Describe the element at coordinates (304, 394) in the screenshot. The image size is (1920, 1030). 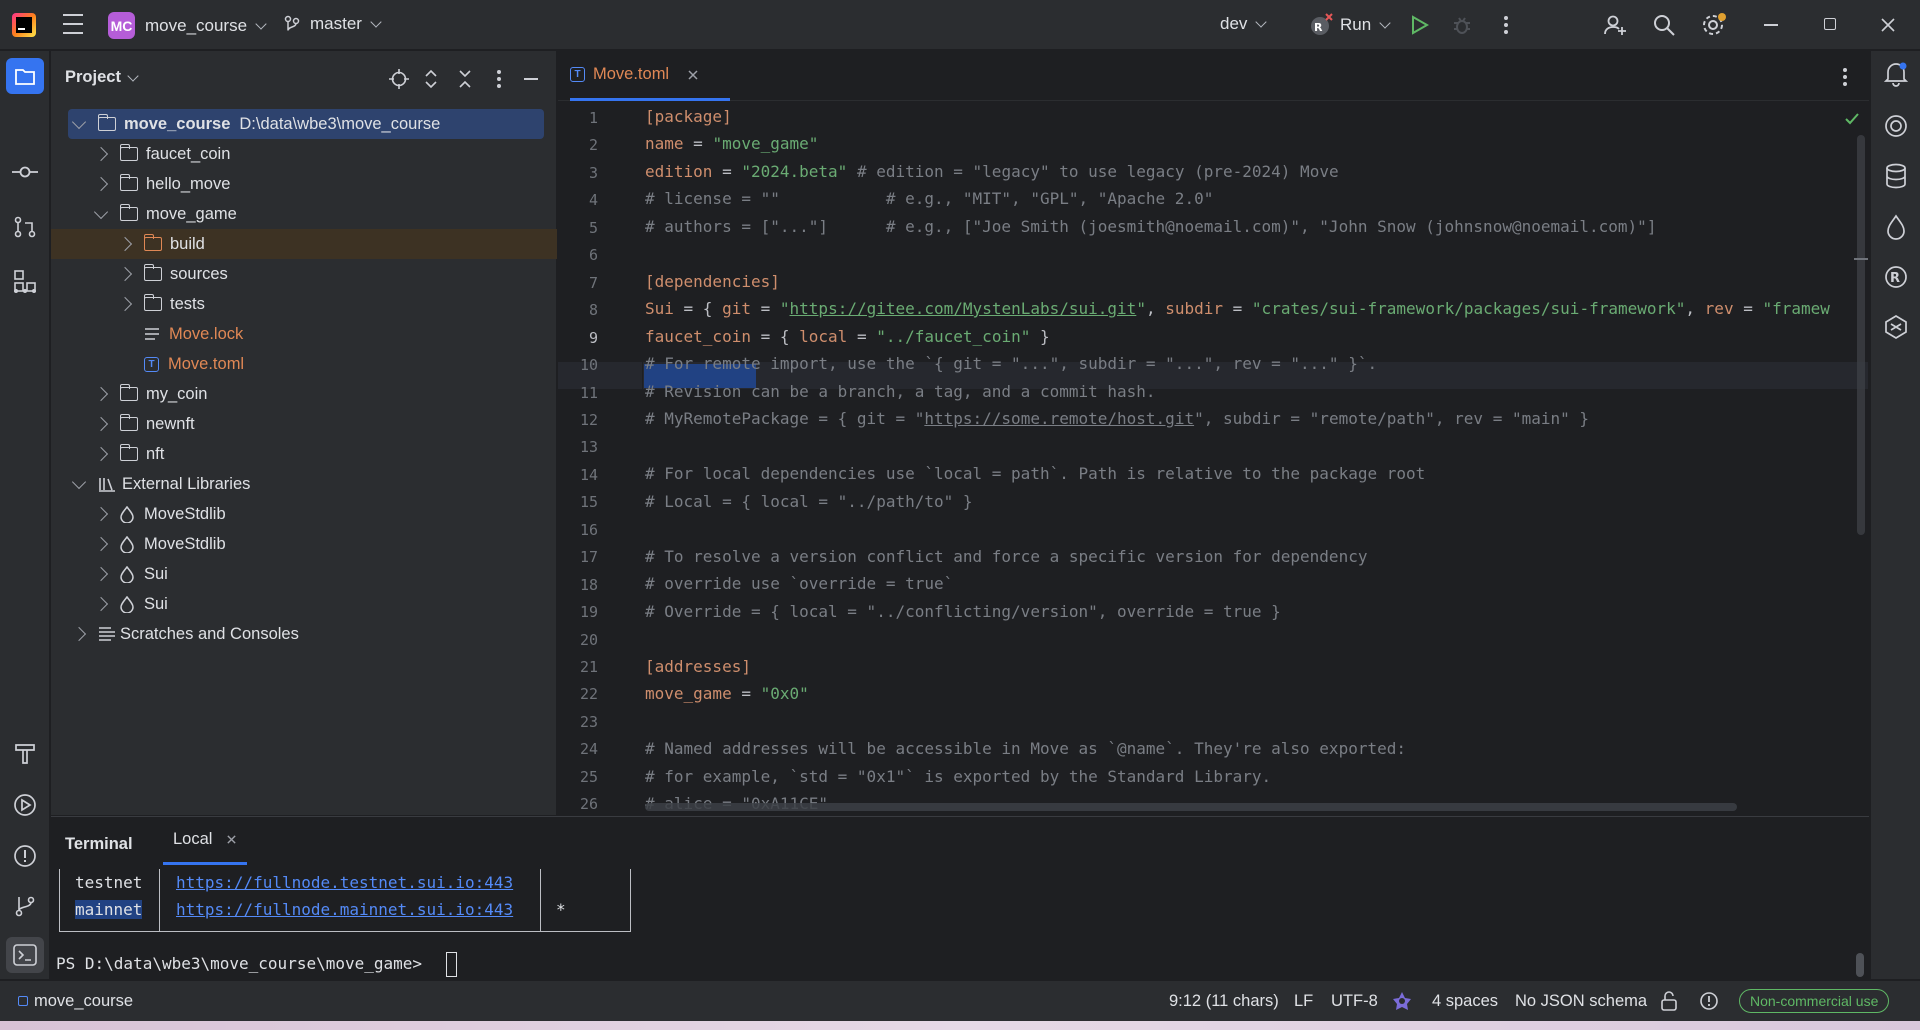
I see `tree-item-my-coin: my_coin` at that location.